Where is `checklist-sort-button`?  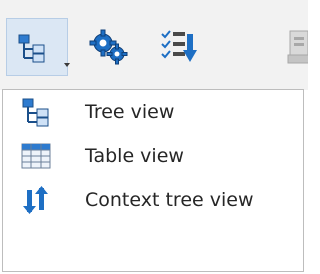
checklist-sort-button is located at coordinates (178, 47).